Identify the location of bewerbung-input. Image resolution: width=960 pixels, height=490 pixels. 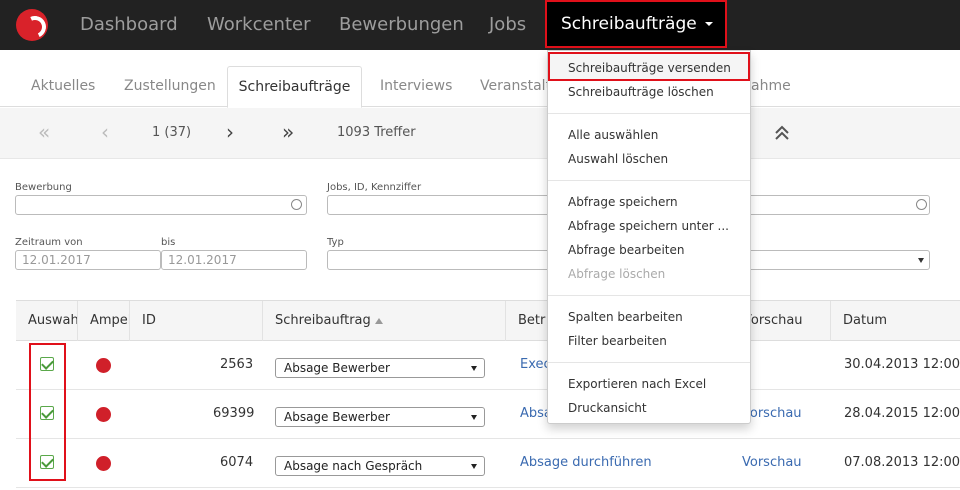
(161, 205).